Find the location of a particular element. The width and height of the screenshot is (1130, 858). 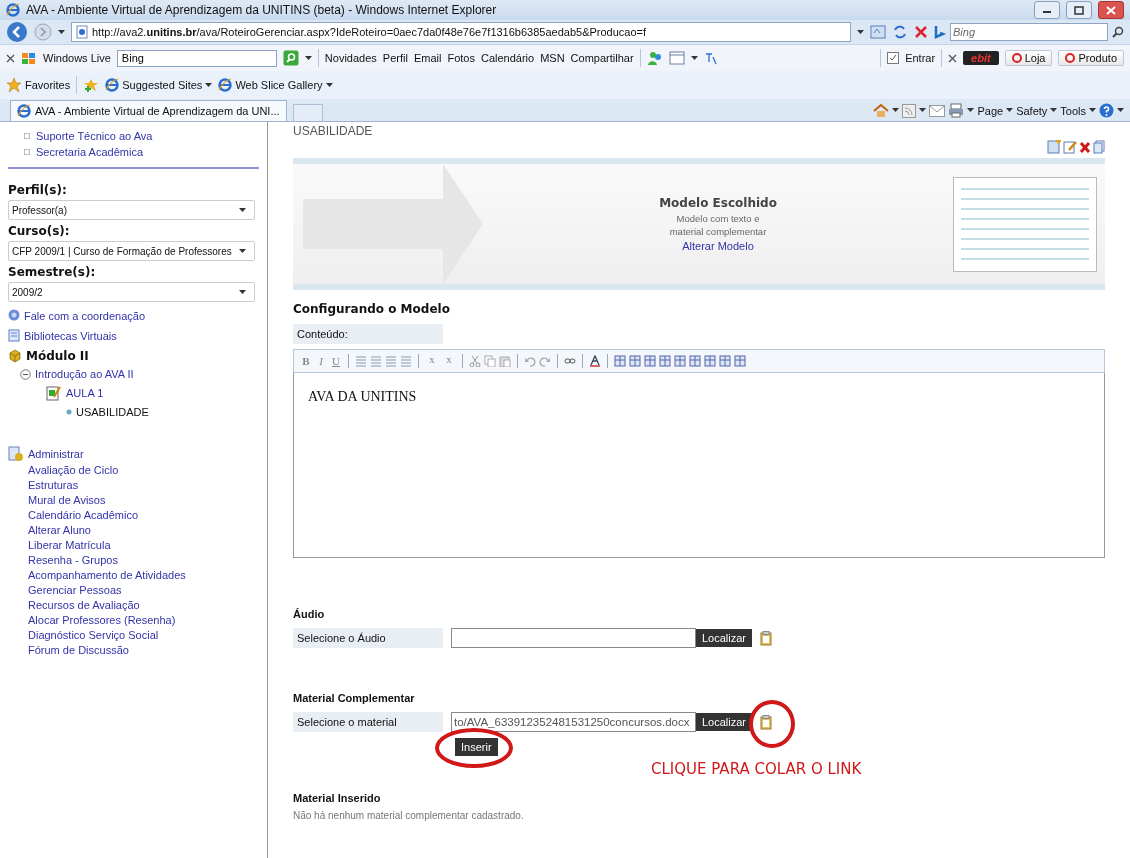

sidebar-link: Suporte Técnico ao Ava is located at coordinates (94, 136).